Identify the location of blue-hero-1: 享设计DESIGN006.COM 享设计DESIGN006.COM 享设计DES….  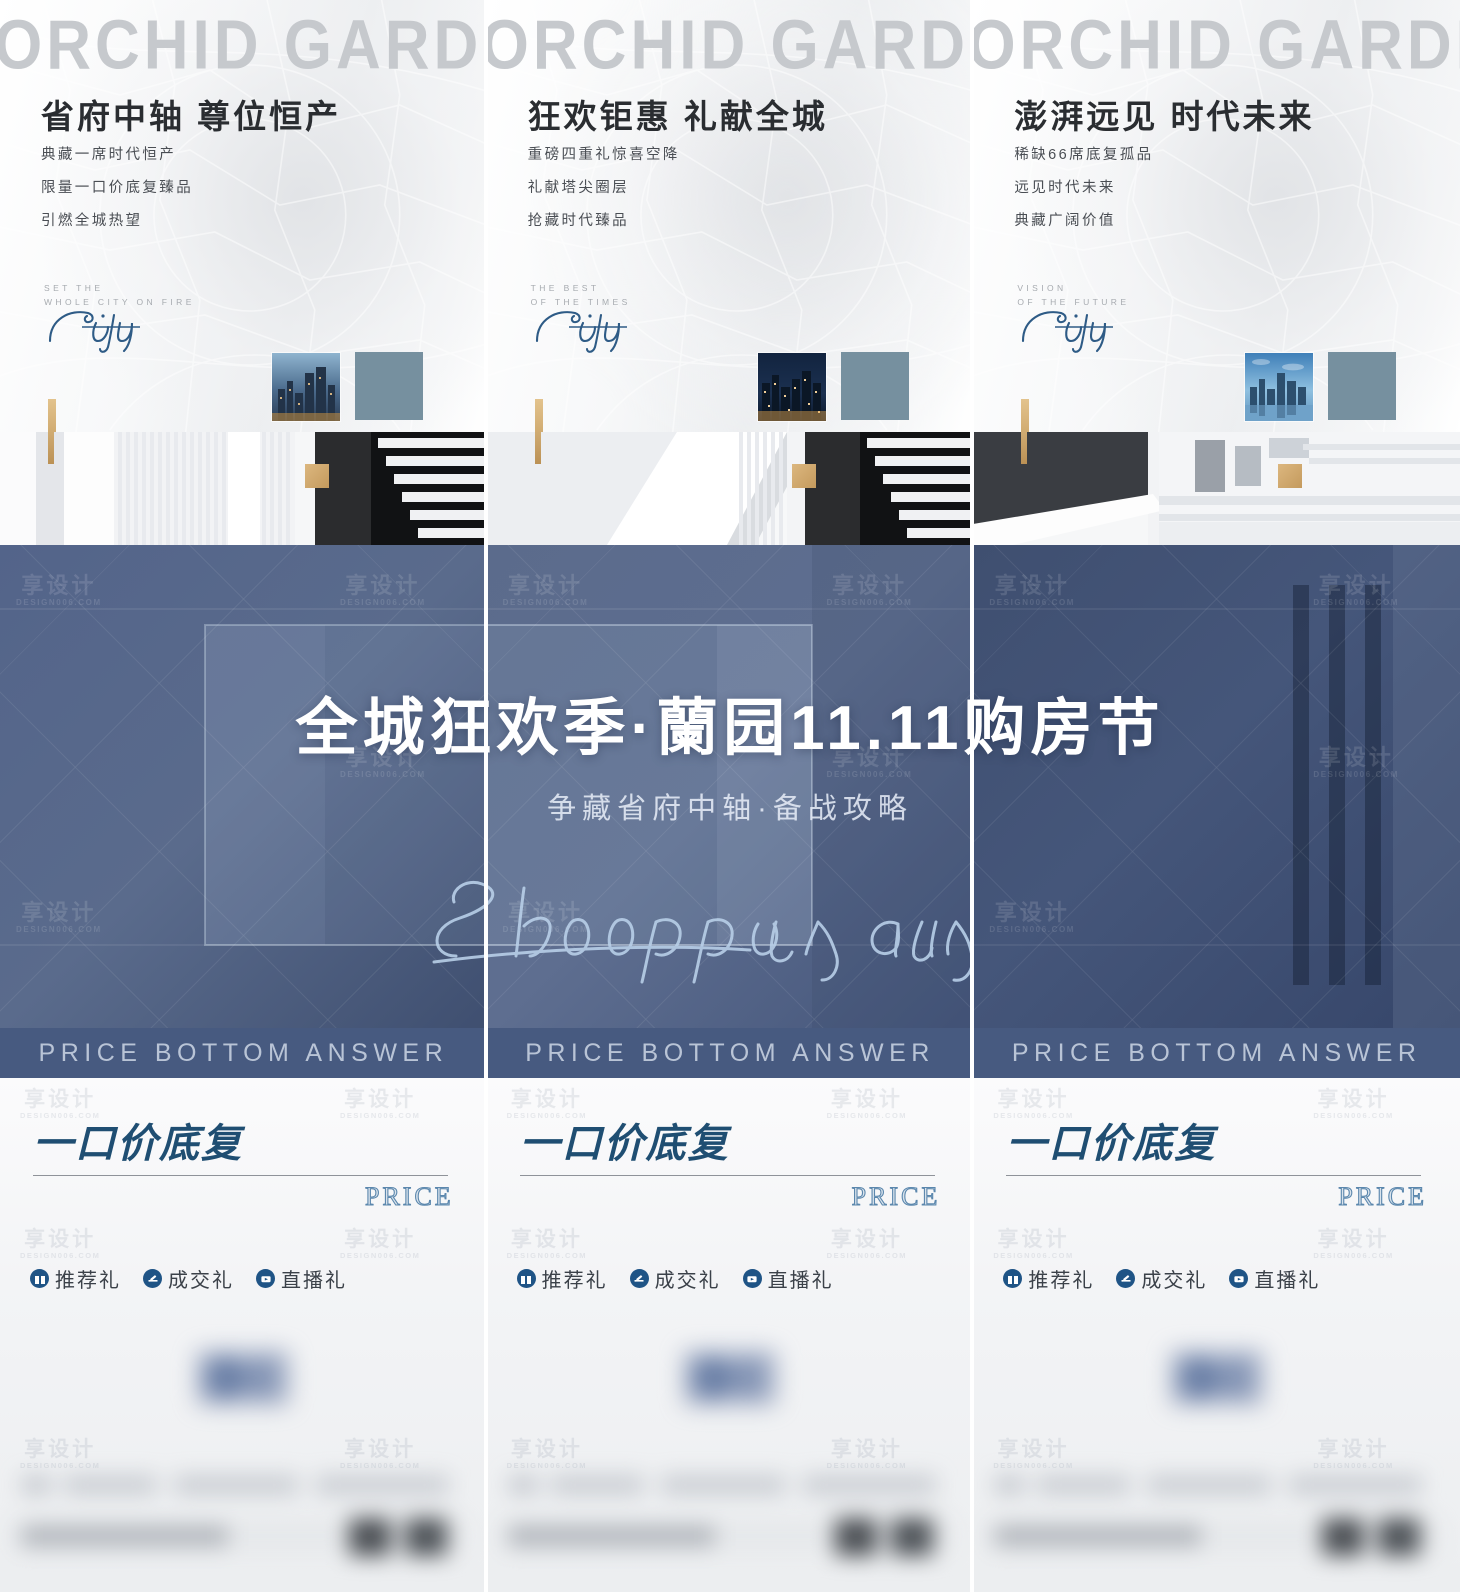
(243, 786).